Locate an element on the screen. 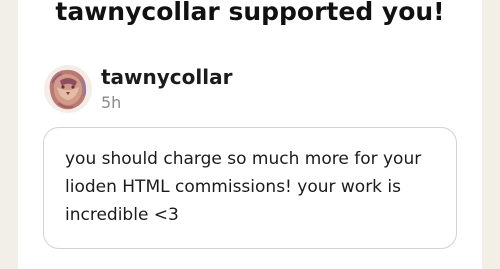 This screenshot has height=269, width=500. supporter-username: tawnycollar is located at coordinates (166, 77).